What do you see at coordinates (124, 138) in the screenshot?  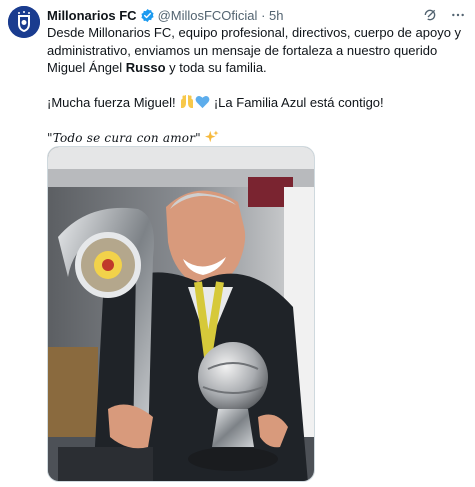 I see `quote-text: "Todo se cura con amor"` at bounding box center [124, 138].